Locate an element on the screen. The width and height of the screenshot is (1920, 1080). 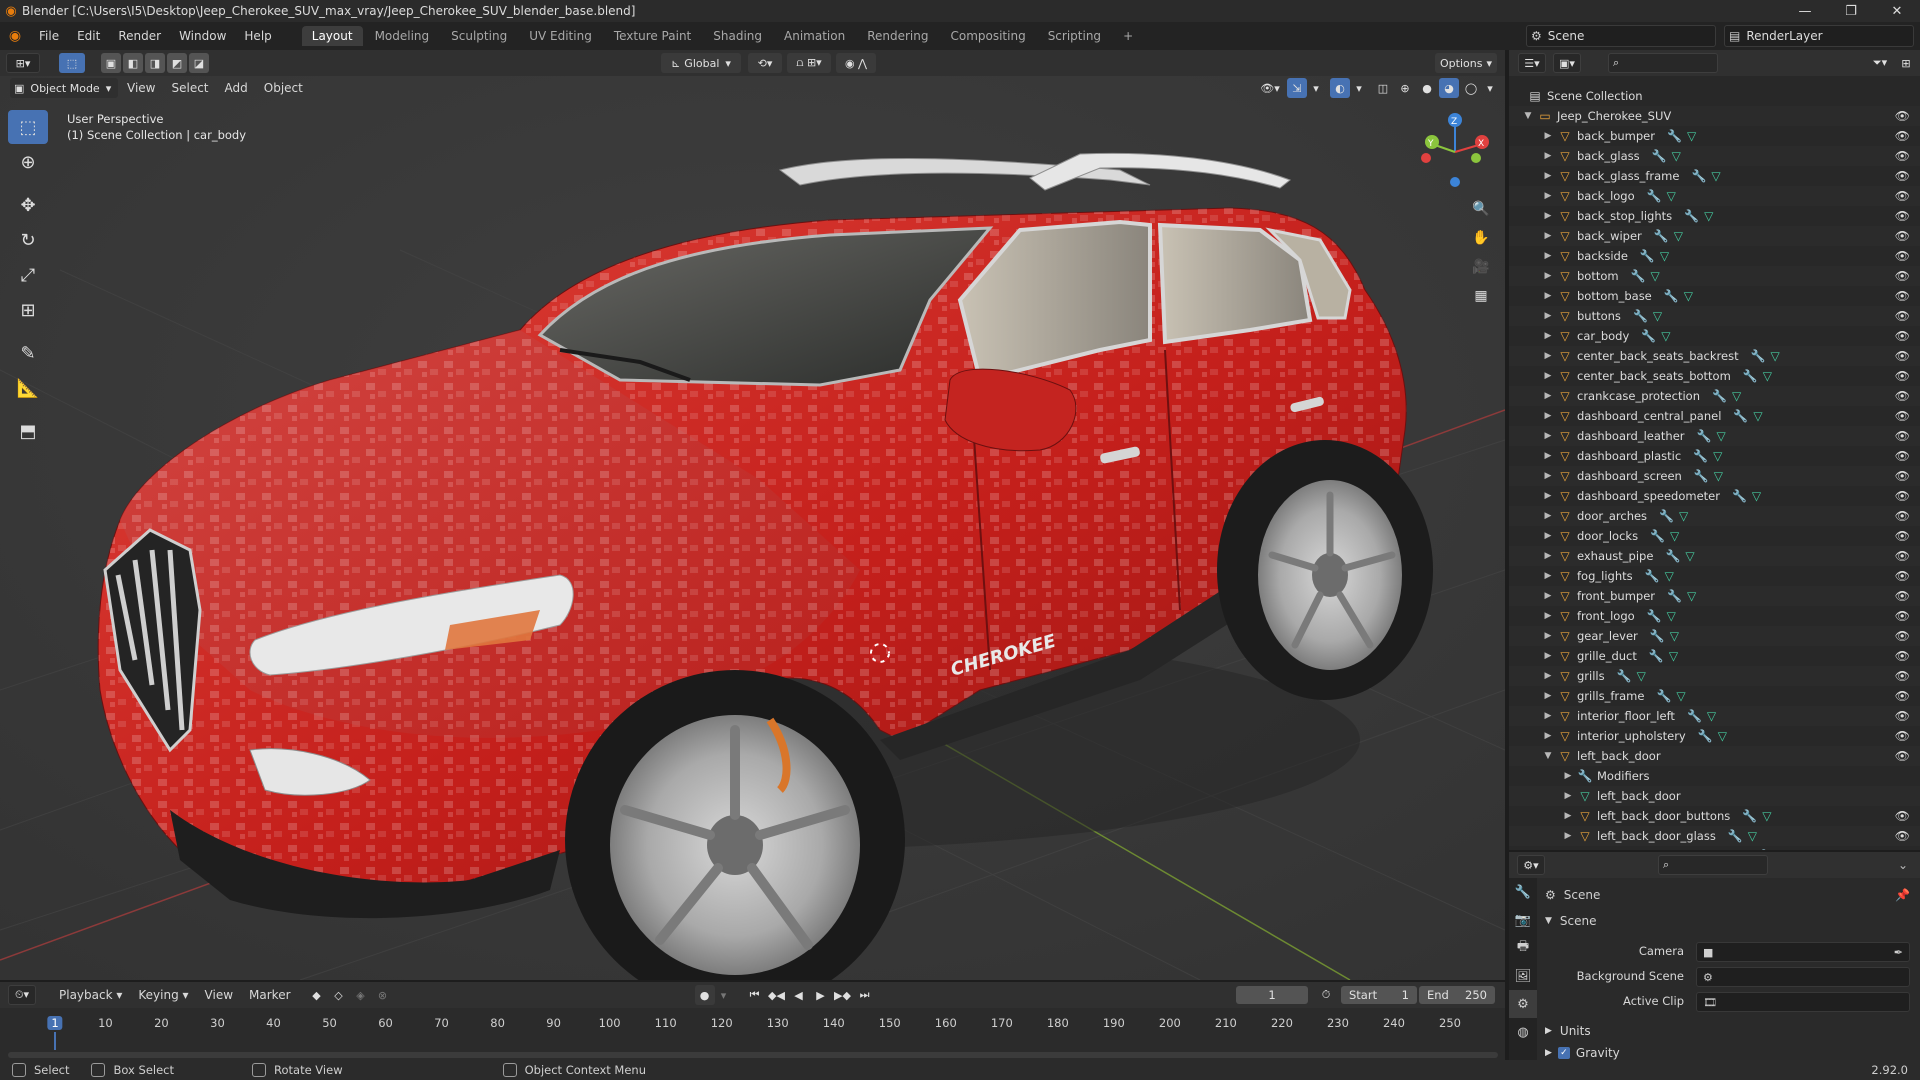
minimize-button: — is located at coordinates (1805, 11).